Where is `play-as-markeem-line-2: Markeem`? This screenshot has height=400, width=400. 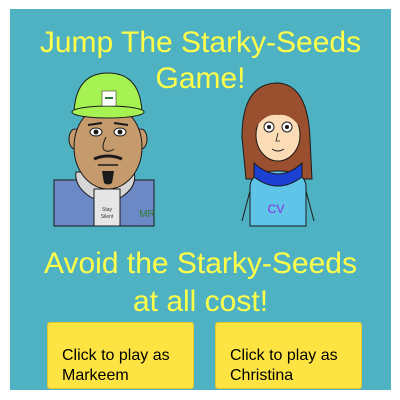
play-as-markeem-line-2: Markeem is located at coordinates (95, 375).